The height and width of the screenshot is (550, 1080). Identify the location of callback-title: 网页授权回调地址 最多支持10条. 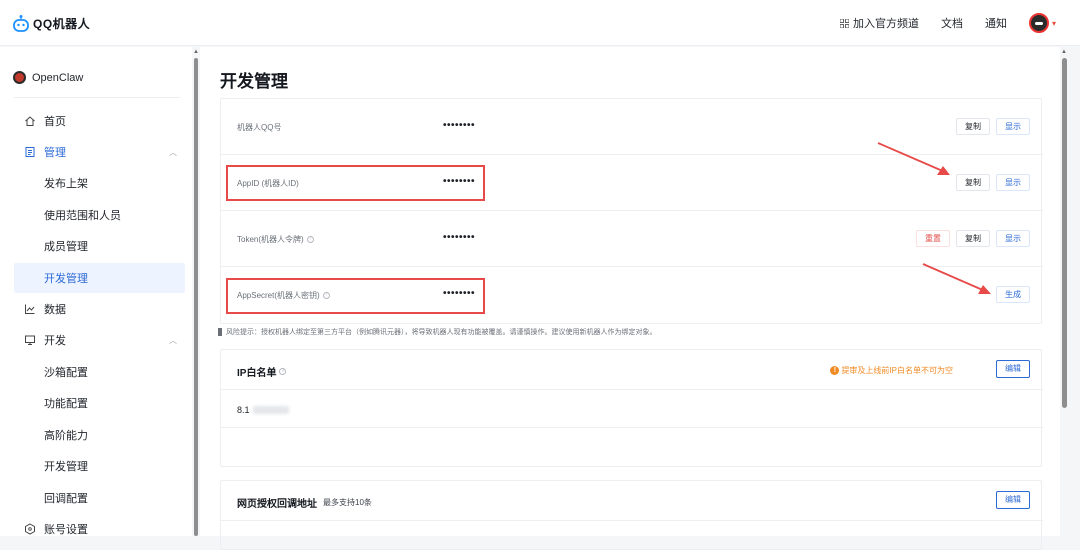
(304, 502).